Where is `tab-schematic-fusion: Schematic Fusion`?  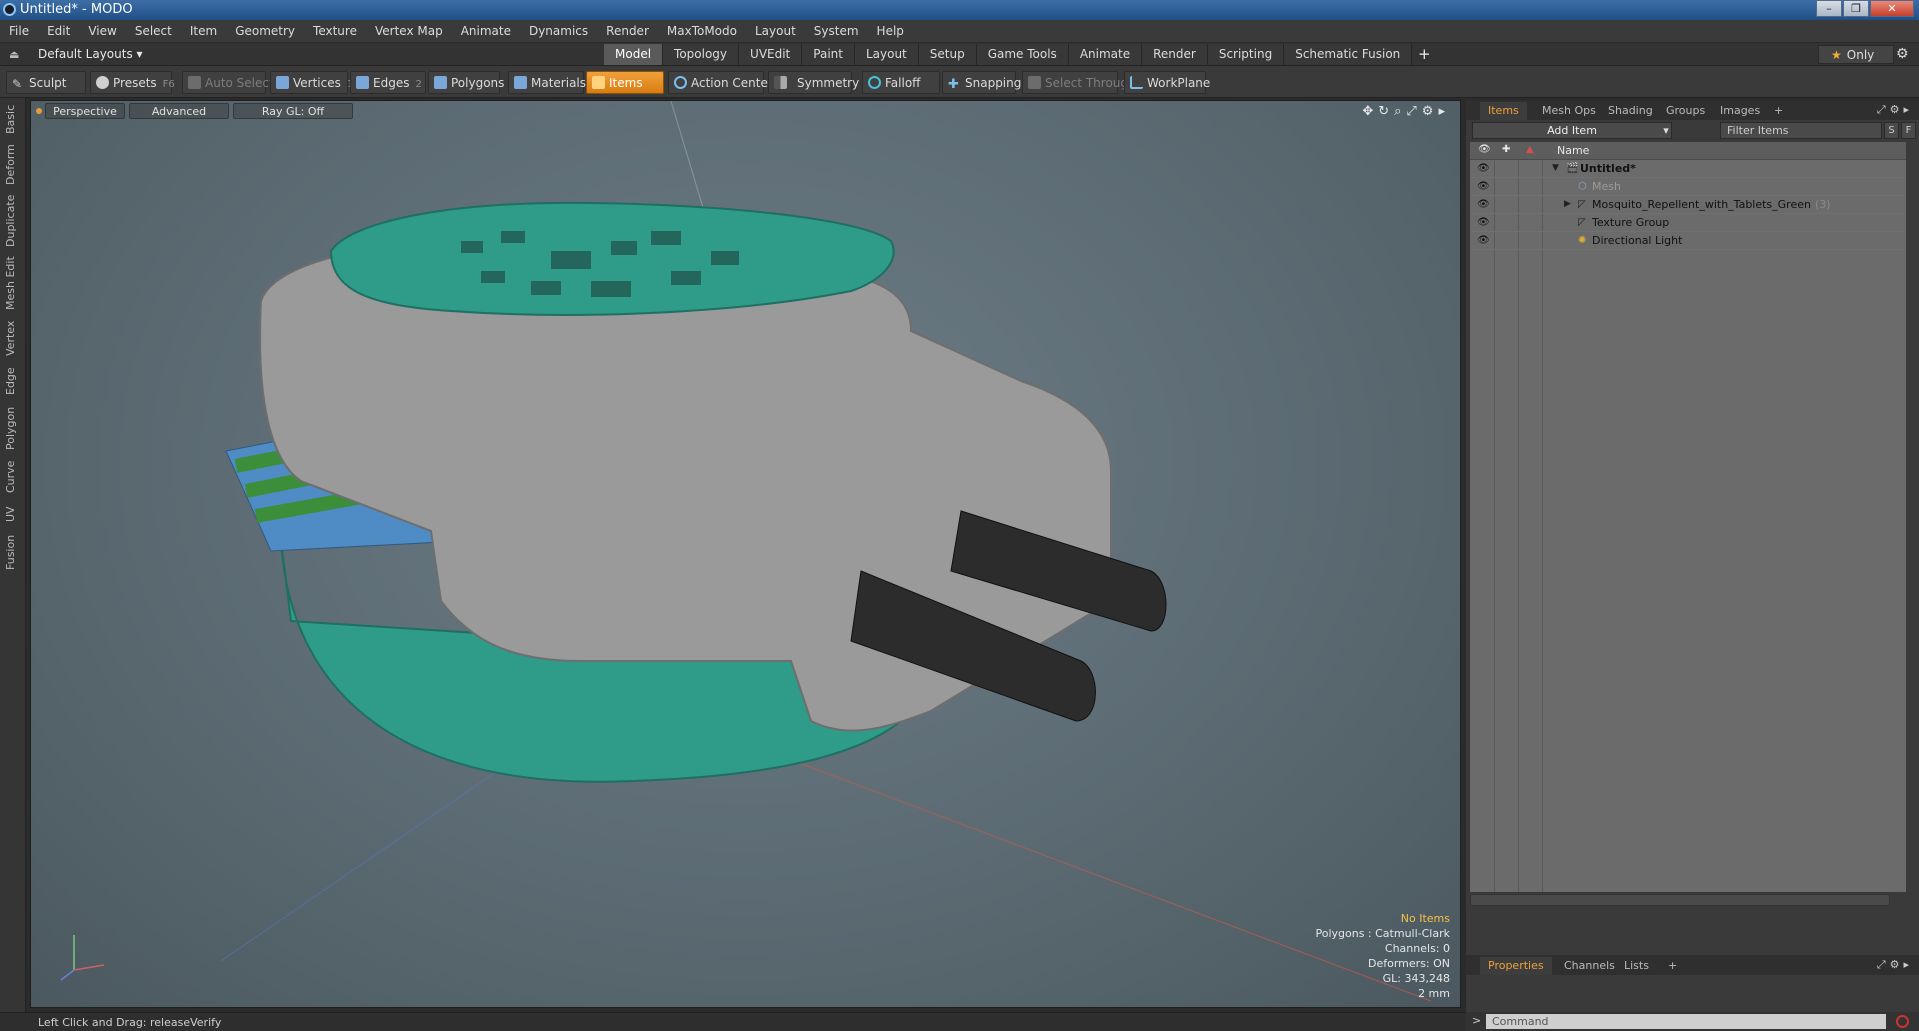 tab-schematic-fusion: Schematic Fusion is located at coordinates (1348, 54).